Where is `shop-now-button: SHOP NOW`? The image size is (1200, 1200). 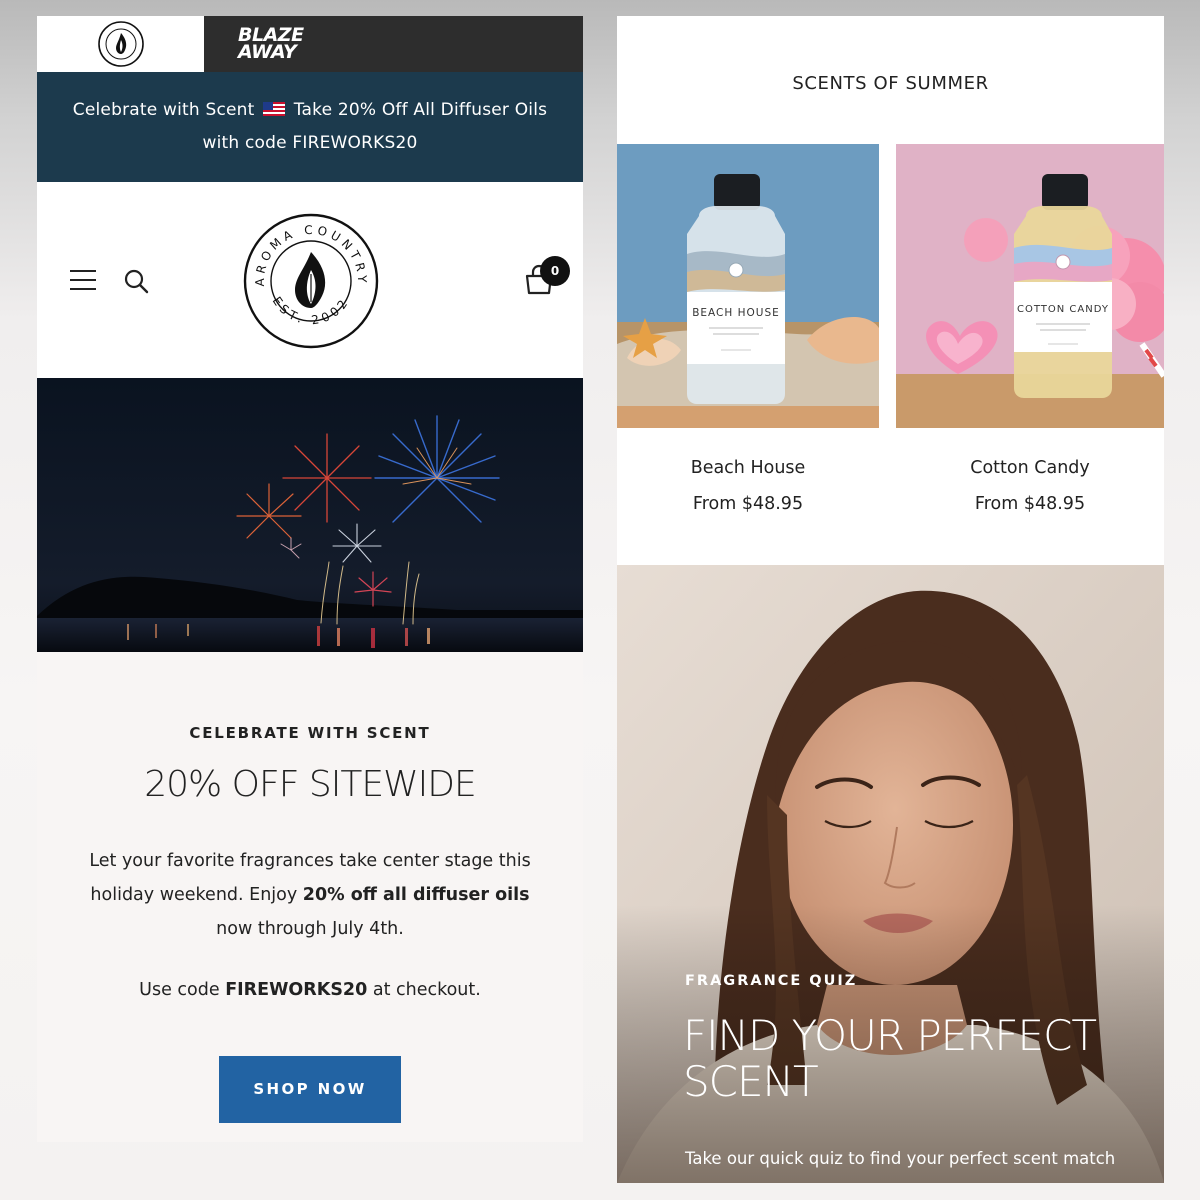
shop-now-button: SHOP NOW is located at coordinates (310, 1089).